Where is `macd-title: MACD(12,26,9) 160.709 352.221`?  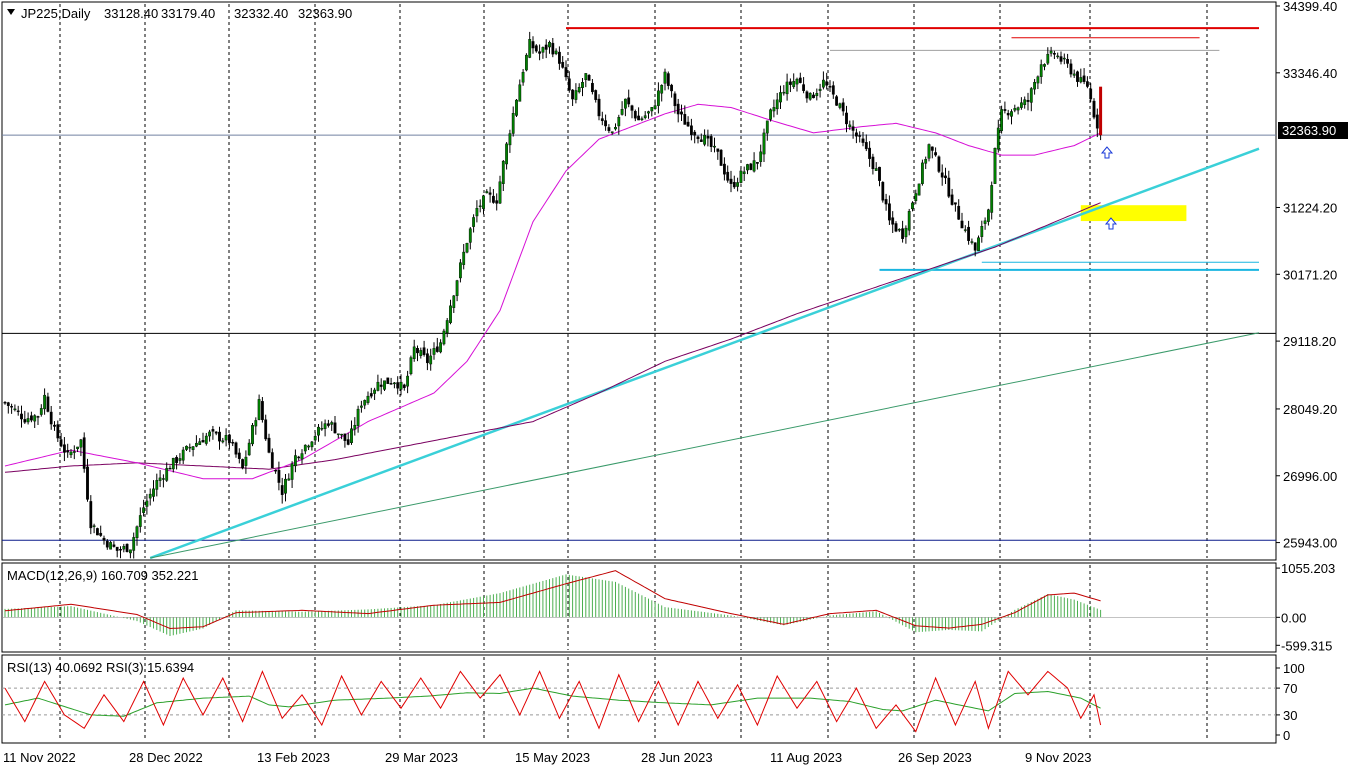
macd-title: MACD(12,26,9) 160.709 352.221 is located at coordinates (103, 575).